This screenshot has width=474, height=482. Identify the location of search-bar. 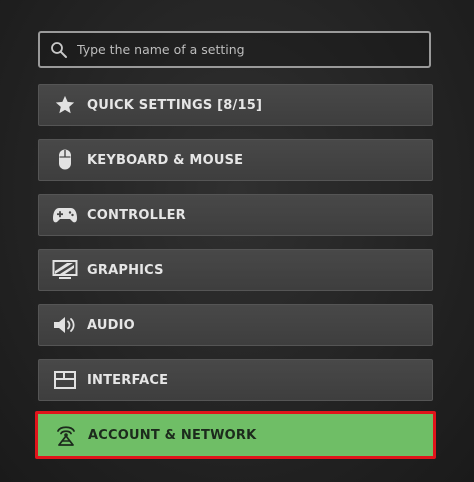
(234, 49).